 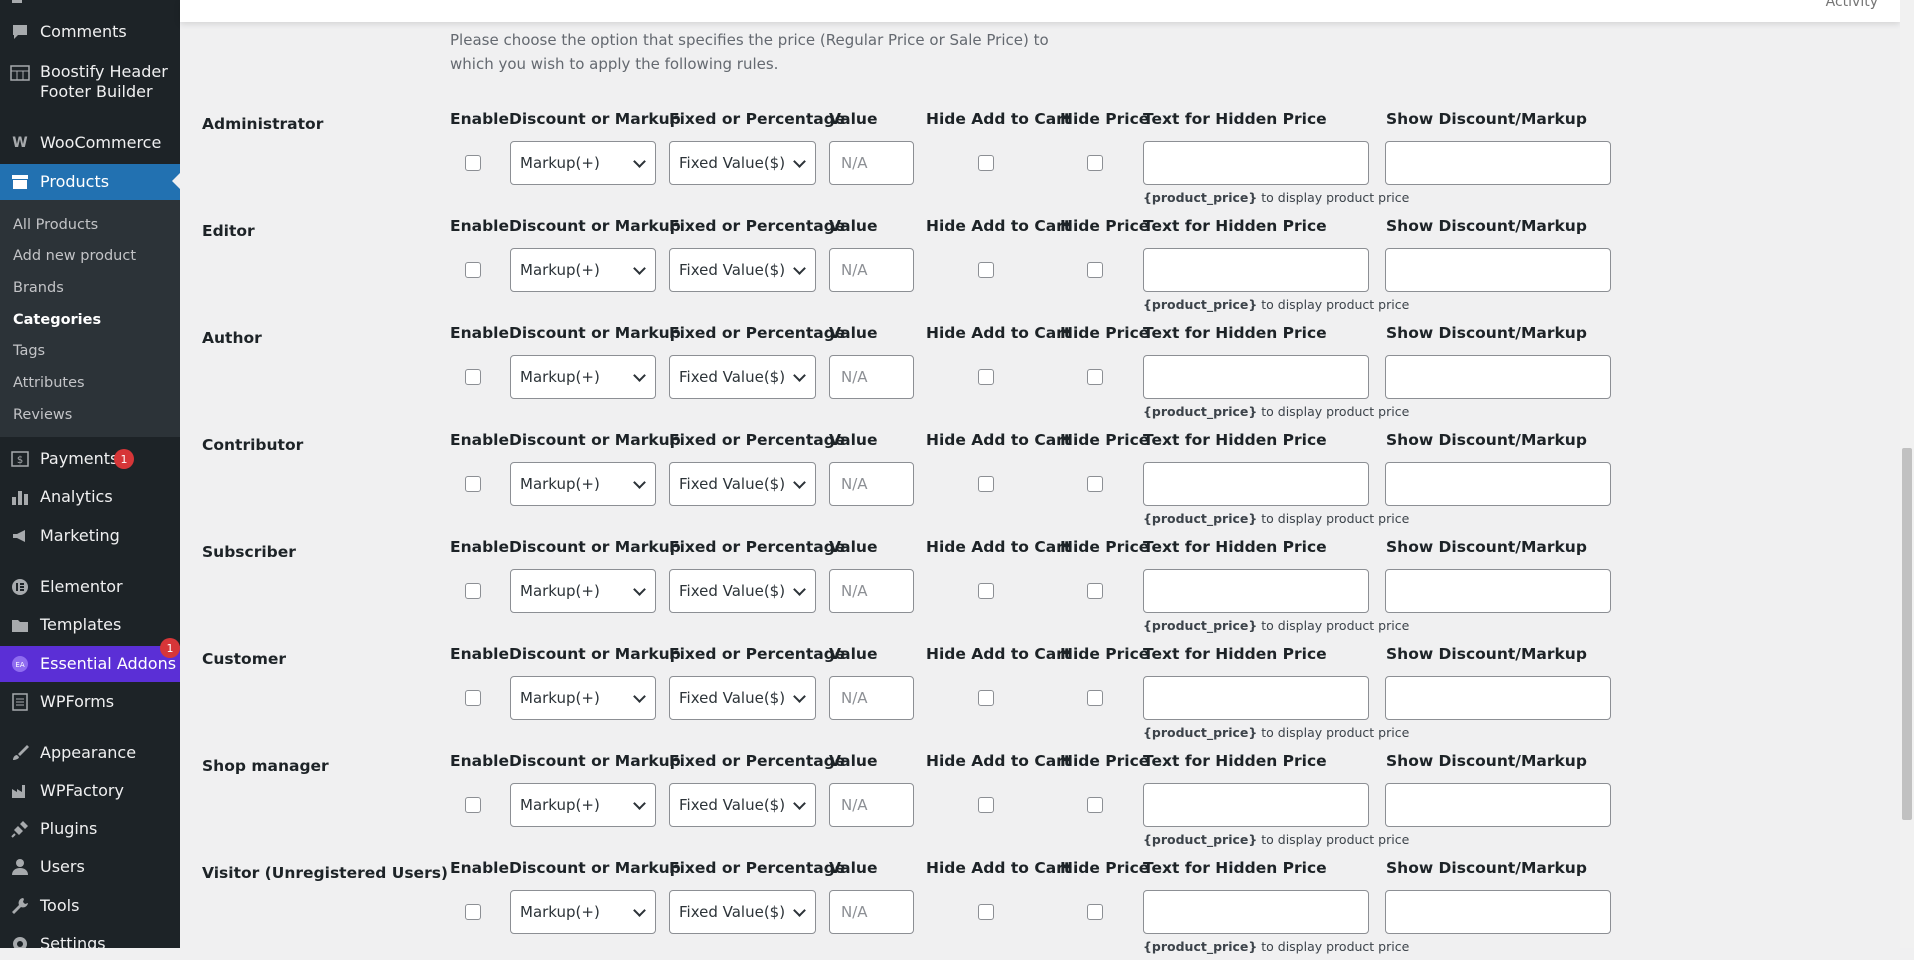 What do you see at coordinates (90, 625) in the screenshot?
I see `menu-templates: Templates` at bounding box center [90, 625].